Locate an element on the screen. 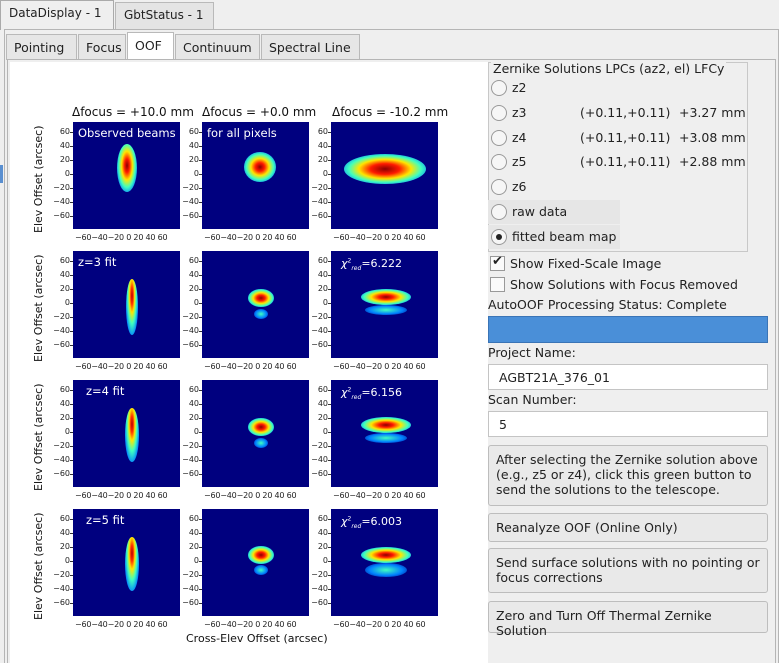 The width and height of the screenshot is (779, 663). y-axis-label-row1: Elev Offset (arcsec) is located at coordinates (38, 179).